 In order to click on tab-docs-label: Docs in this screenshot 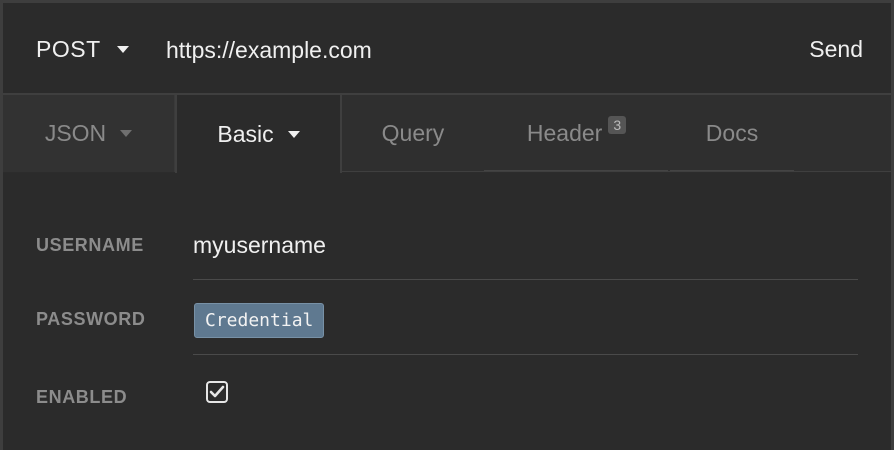, I will do `click(732, 133)`.